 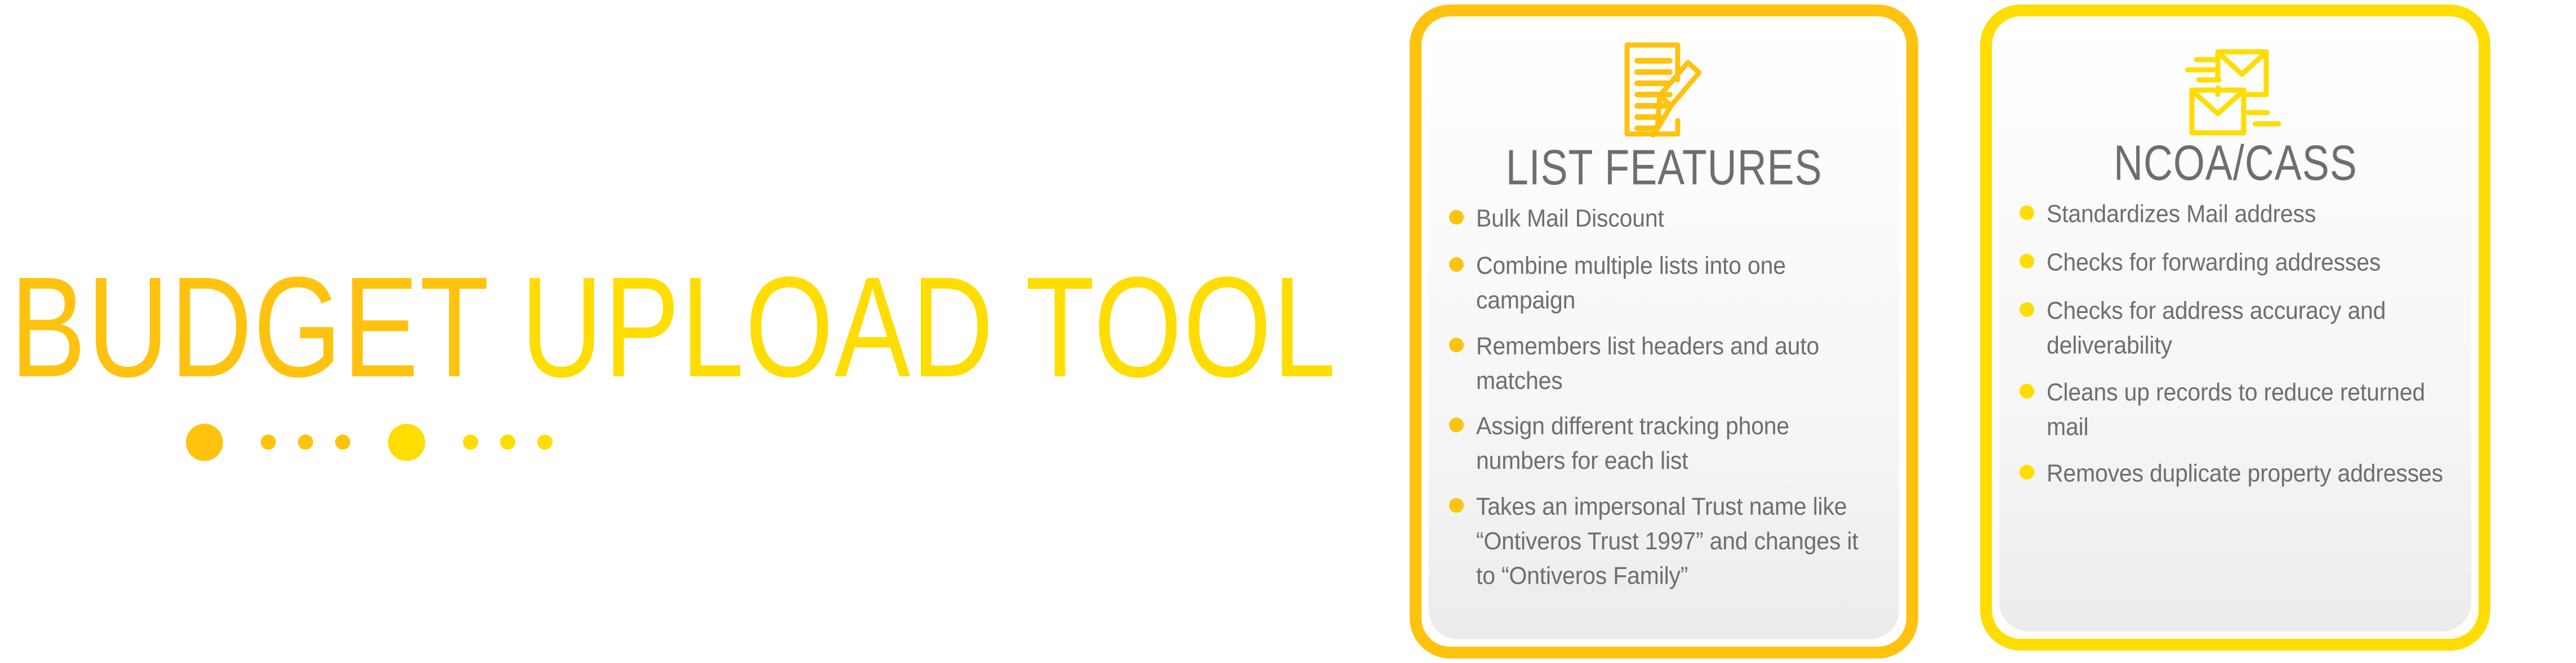 What do you see at coordinates (928, 327) in the screenshot?
I see `page-title-word-upload-tool: UPLOAD TOOL` at bounding box center [928, 327].